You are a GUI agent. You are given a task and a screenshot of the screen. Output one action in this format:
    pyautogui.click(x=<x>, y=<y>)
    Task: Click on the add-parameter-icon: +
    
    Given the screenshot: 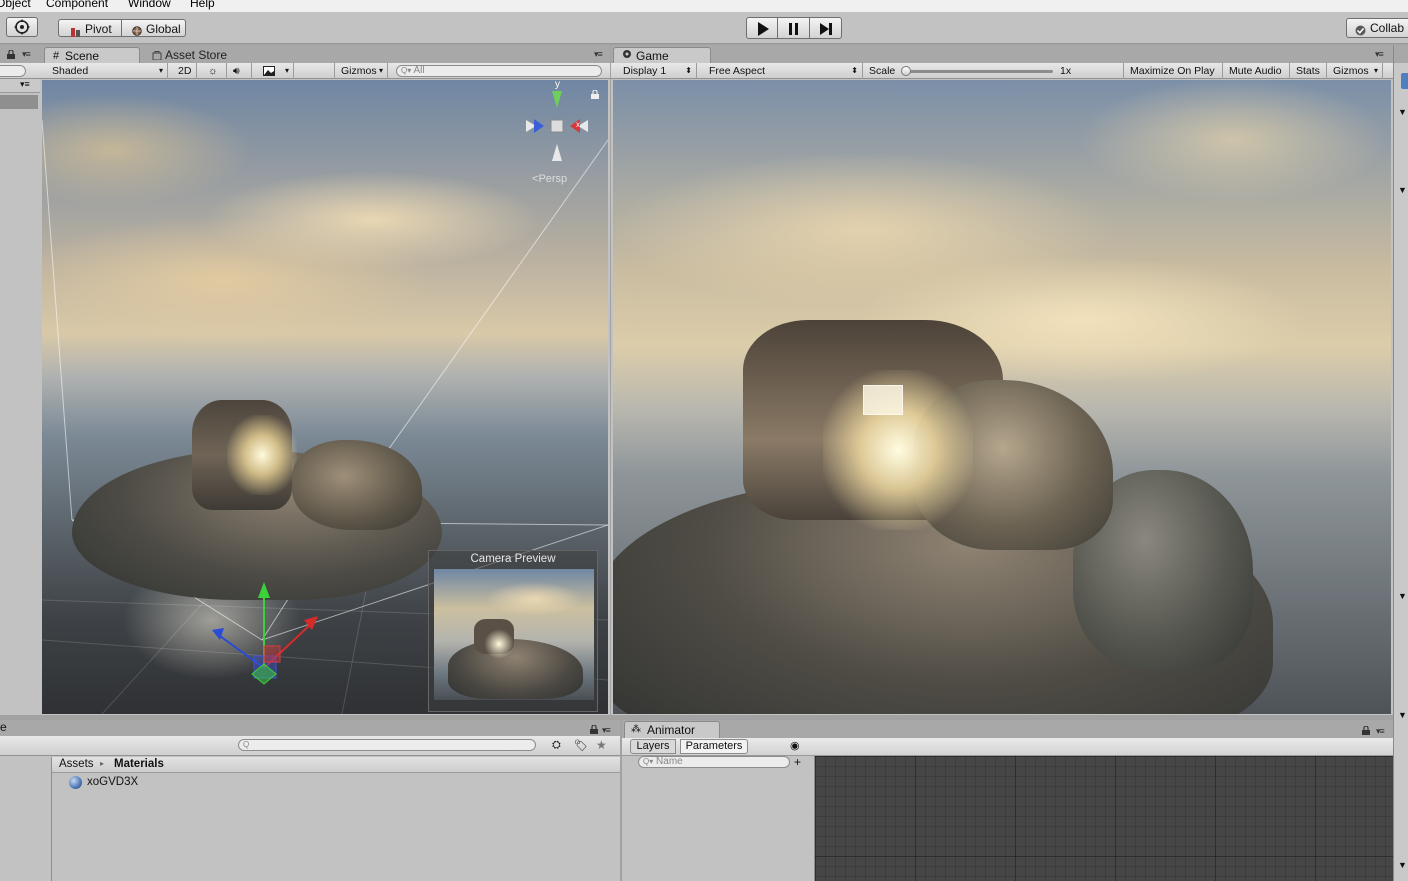 What is the action you would take?
    pyautogui.click(x=797, y=762)
    